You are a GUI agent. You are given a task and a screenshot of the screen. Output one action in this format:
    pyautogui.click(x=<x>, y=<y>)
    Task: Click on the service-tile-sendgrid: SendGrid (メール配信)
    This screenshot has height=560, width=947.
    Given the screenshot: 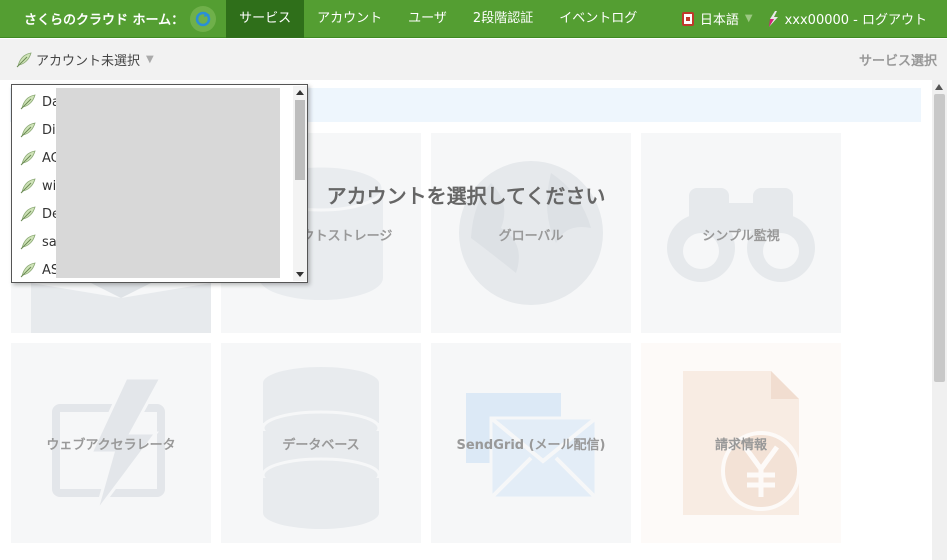 What is the action you would take?
    pyautogui.click(x=531, y=443)
    